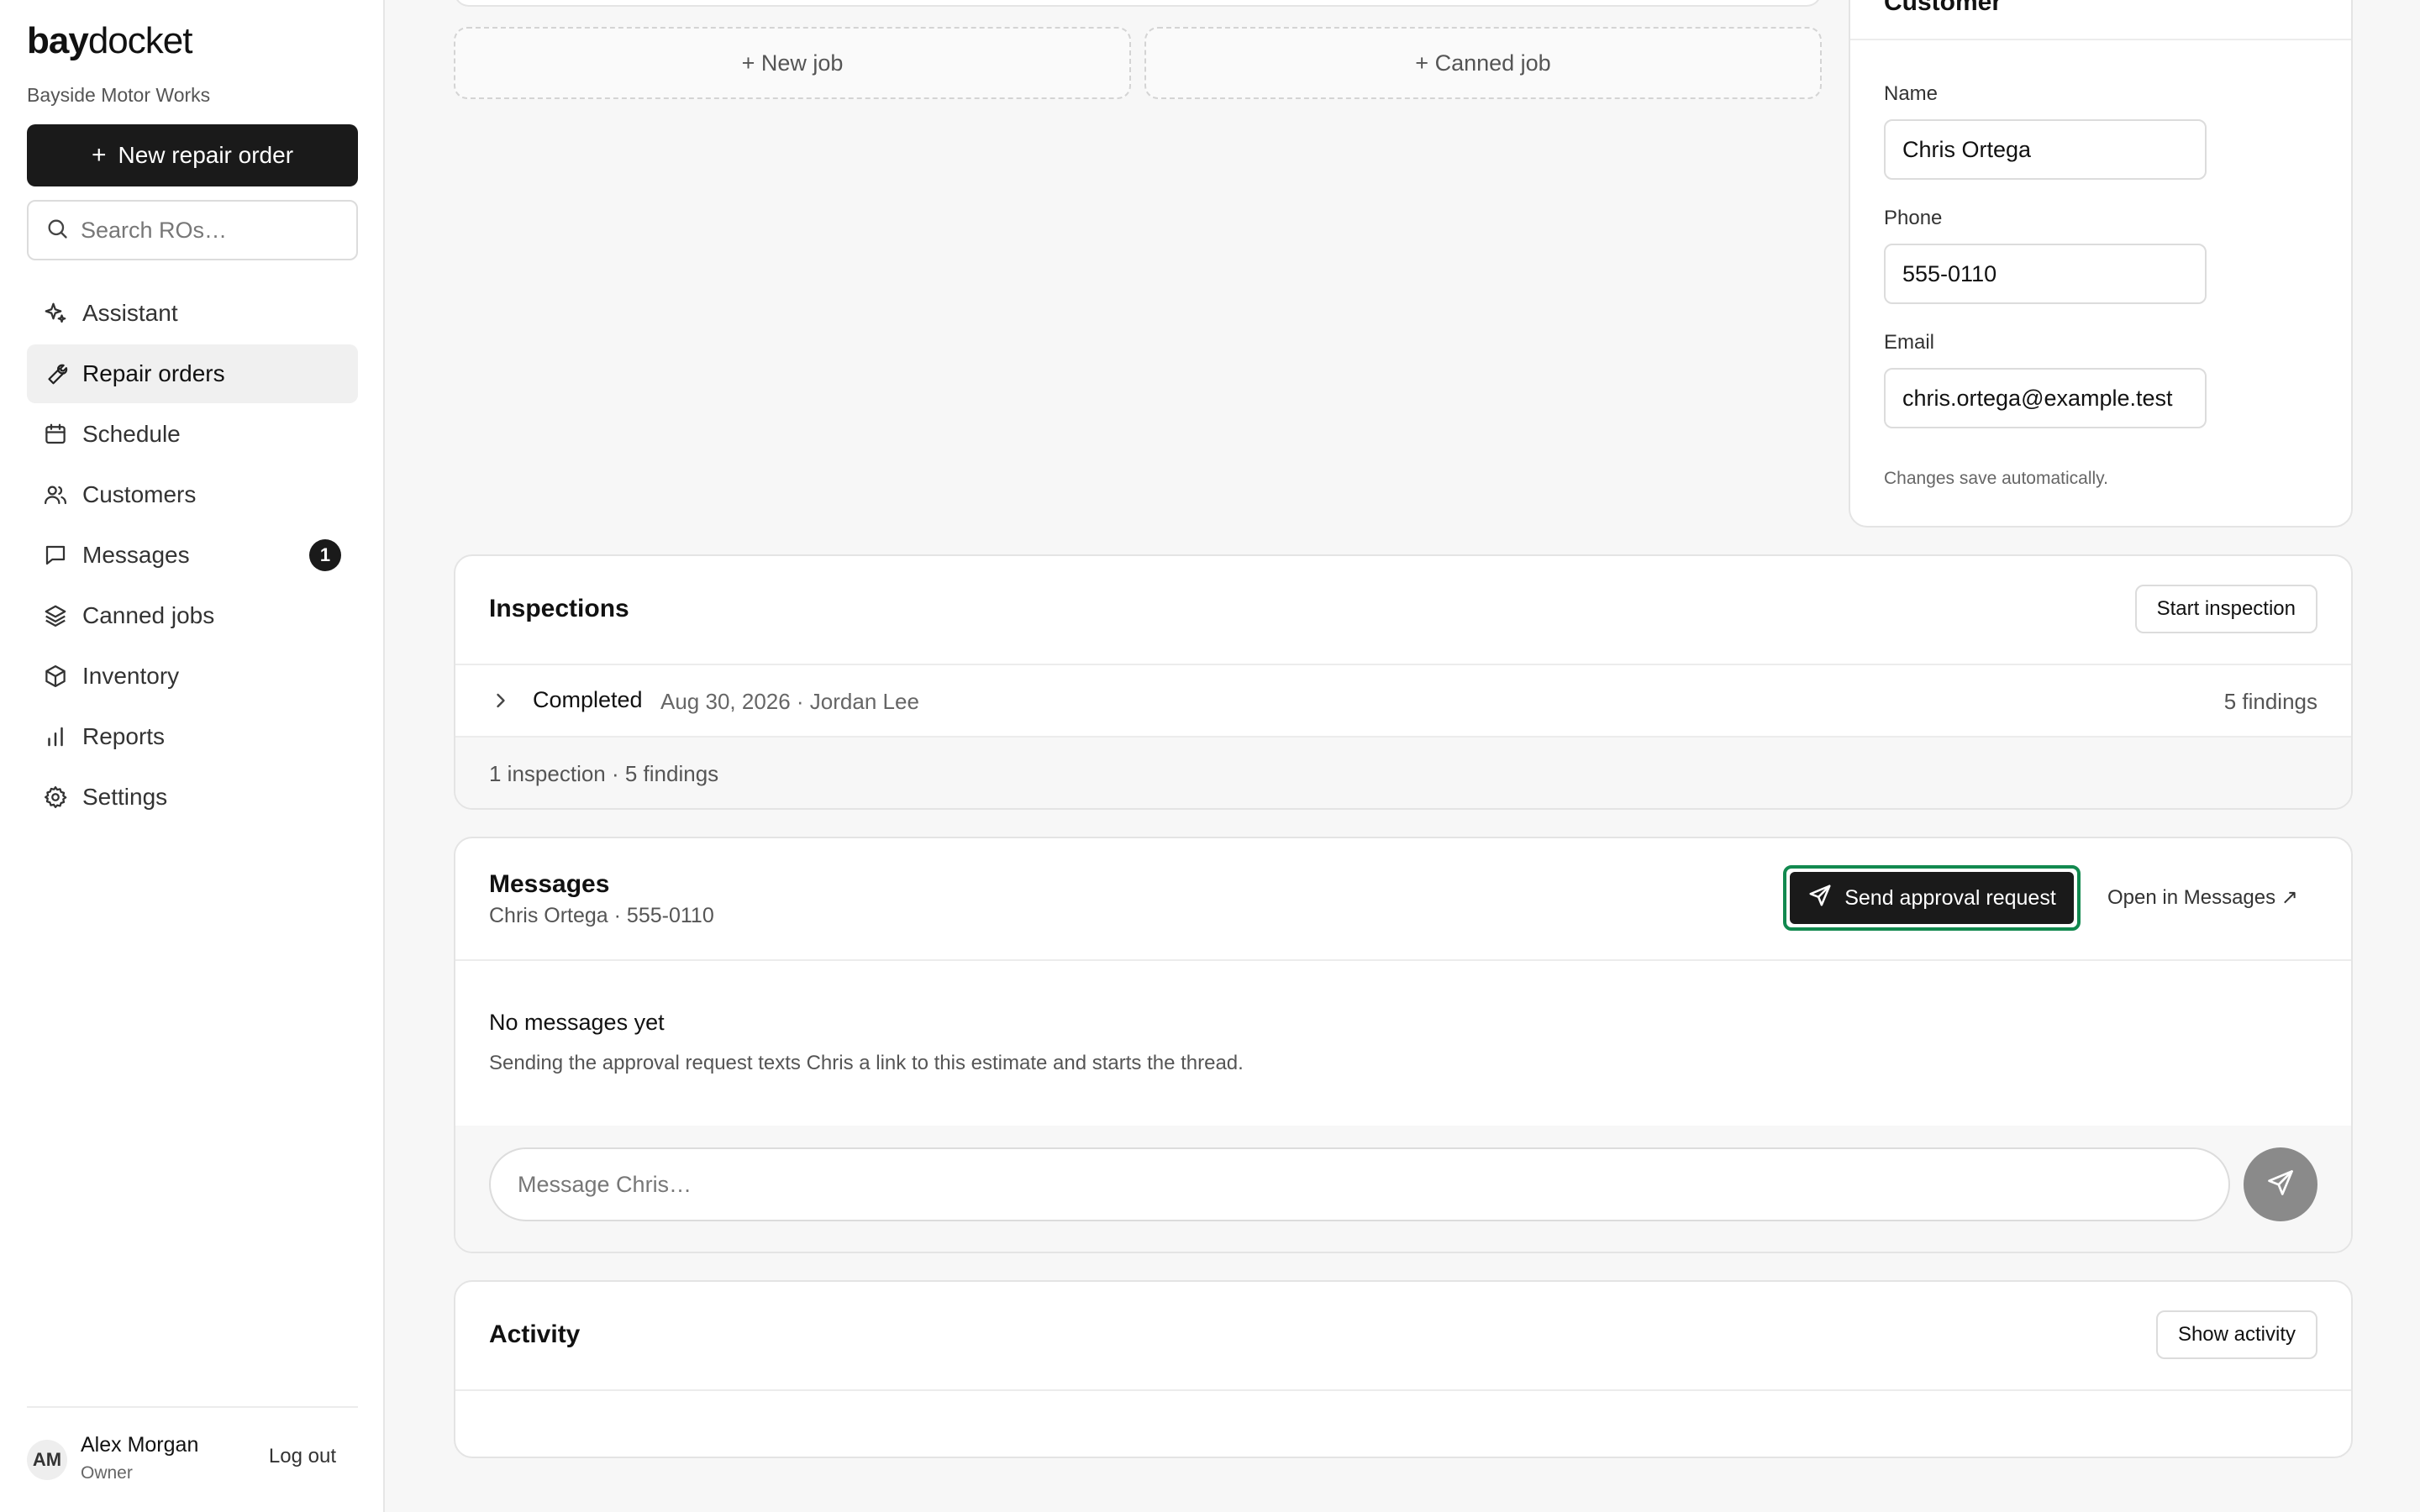 This screenshot has width=2420, height=1512. Describe the element at coordinates (501, 703) in the screenshot. I see `chevron-right-icon` at that location.